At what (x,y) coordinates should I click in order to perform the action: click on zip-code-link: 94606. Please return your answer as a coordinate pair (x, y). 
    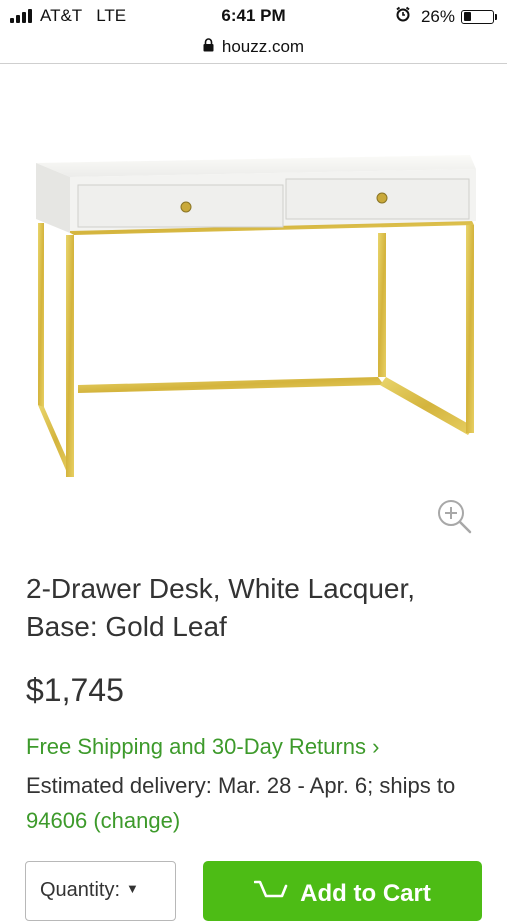
    Looking at the image, I should click on (56, 820).